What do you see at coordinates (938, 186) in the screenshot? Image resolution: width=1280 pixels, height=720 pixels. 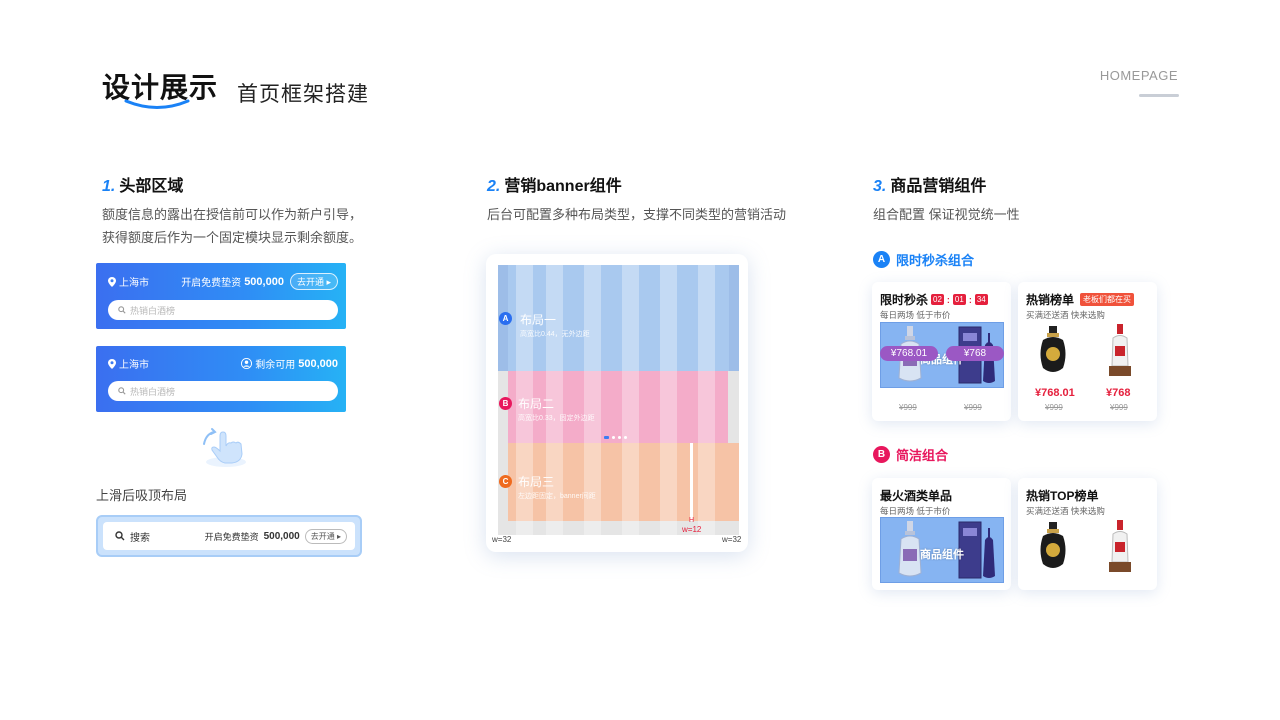 I see `section3-title-text: 商品营销组件` at bounding box center [938, 186].